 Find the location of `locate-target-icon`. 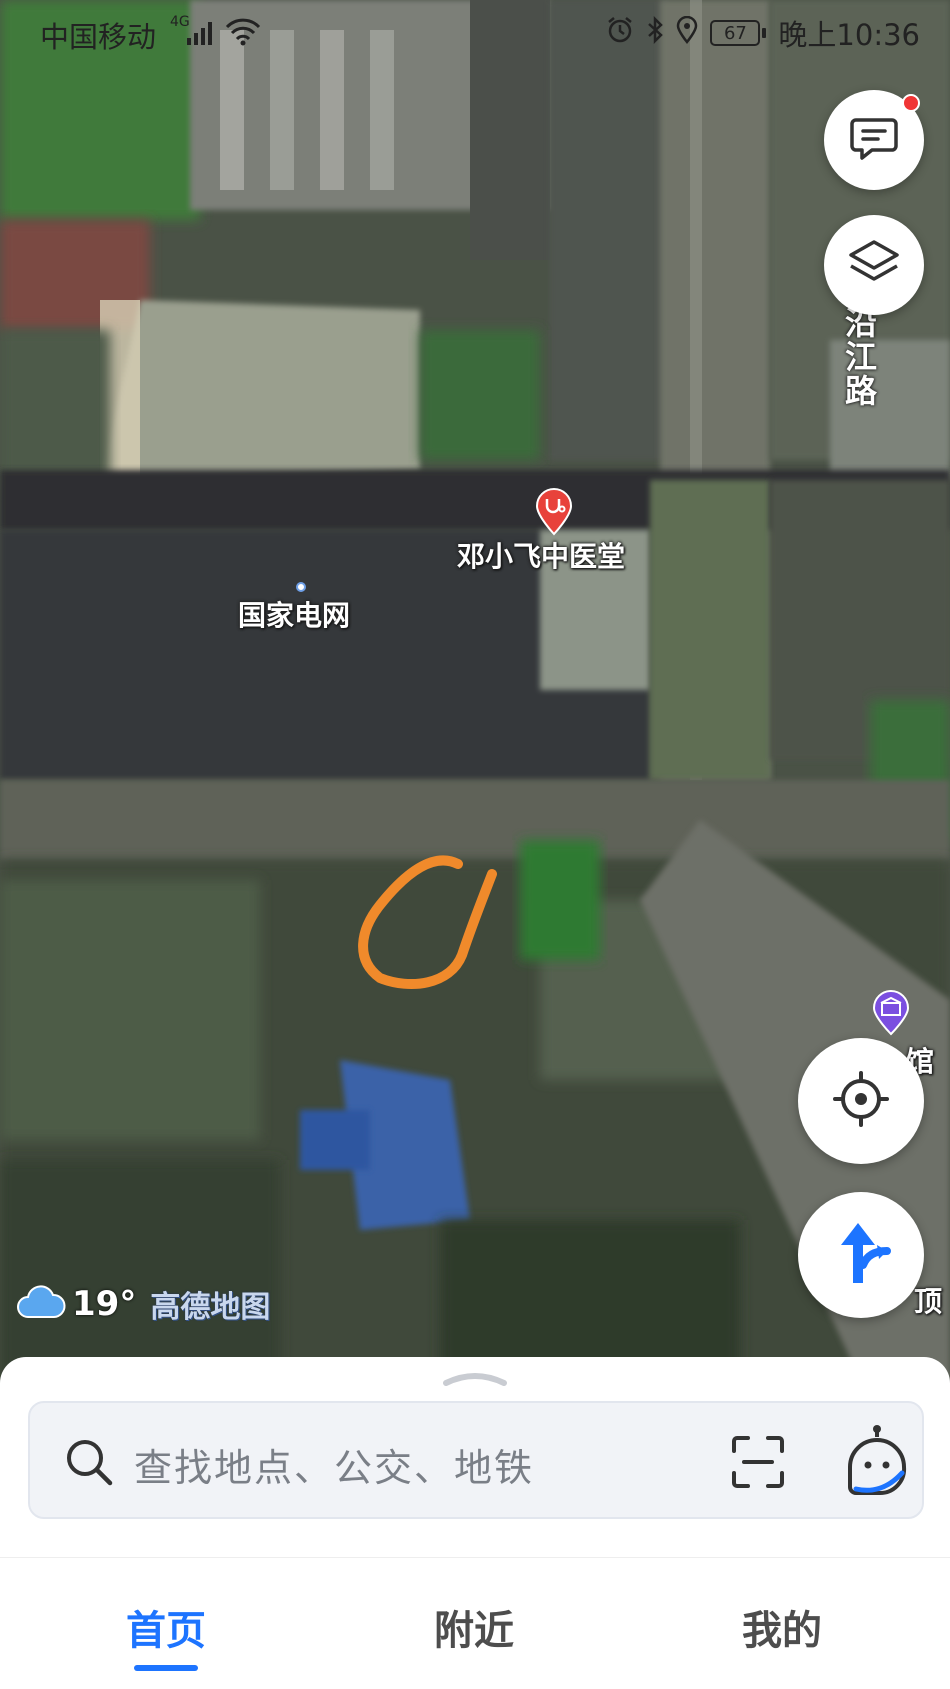

locate-target-icon is located at coordinates (861, 1101).